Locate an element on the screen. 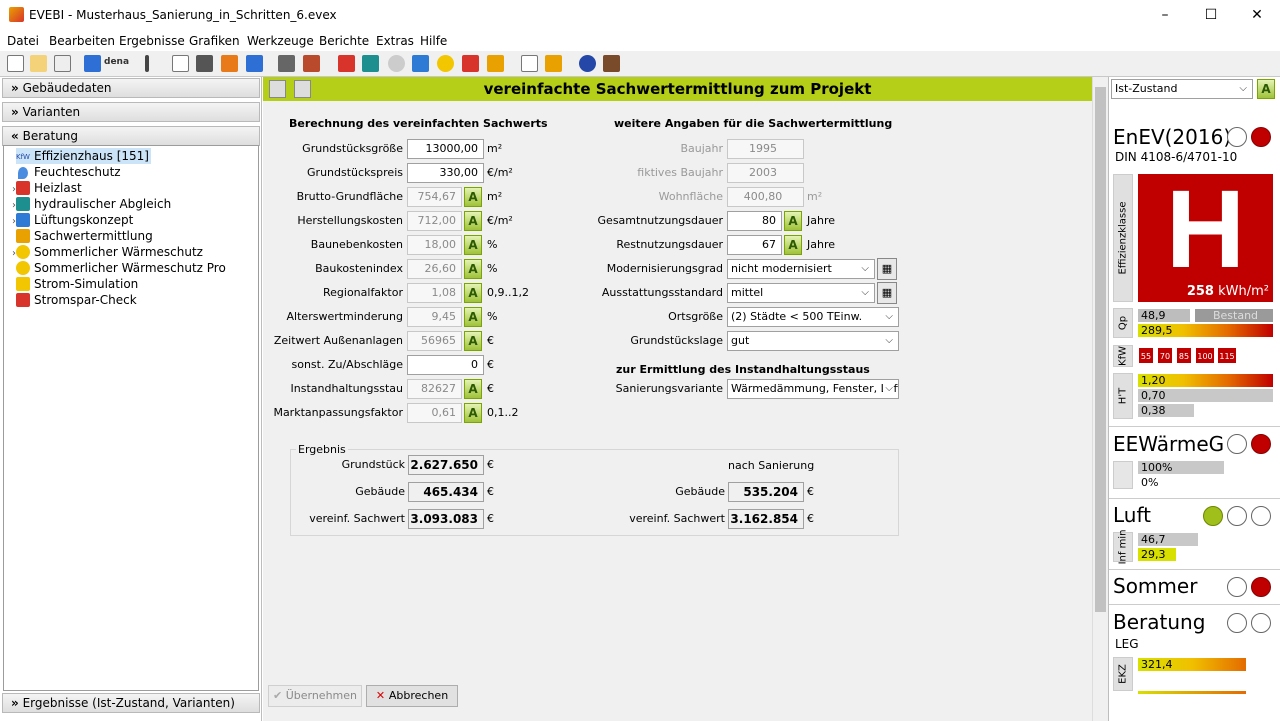 This screenshot has width=1280, height=721. section-label: Varianten is located at coordinates (51, 112).